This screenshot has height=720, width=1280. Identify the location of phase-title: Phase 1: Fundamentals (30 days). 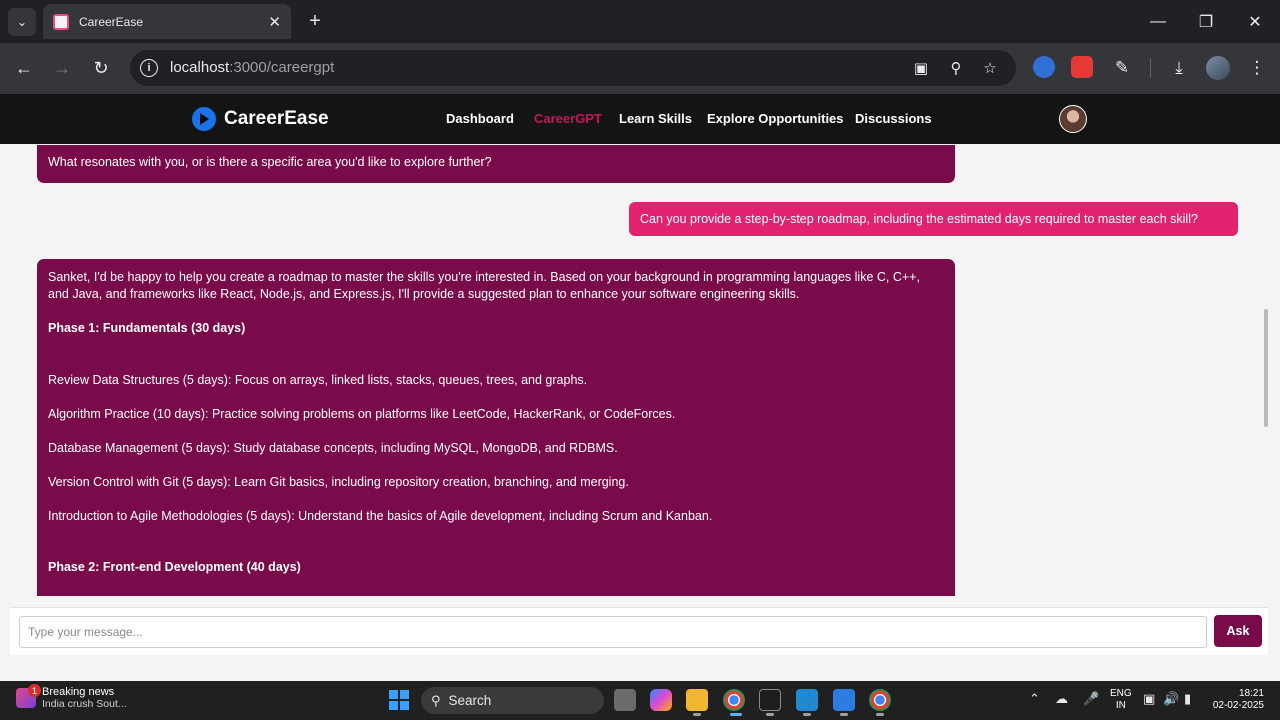
(147, 328).